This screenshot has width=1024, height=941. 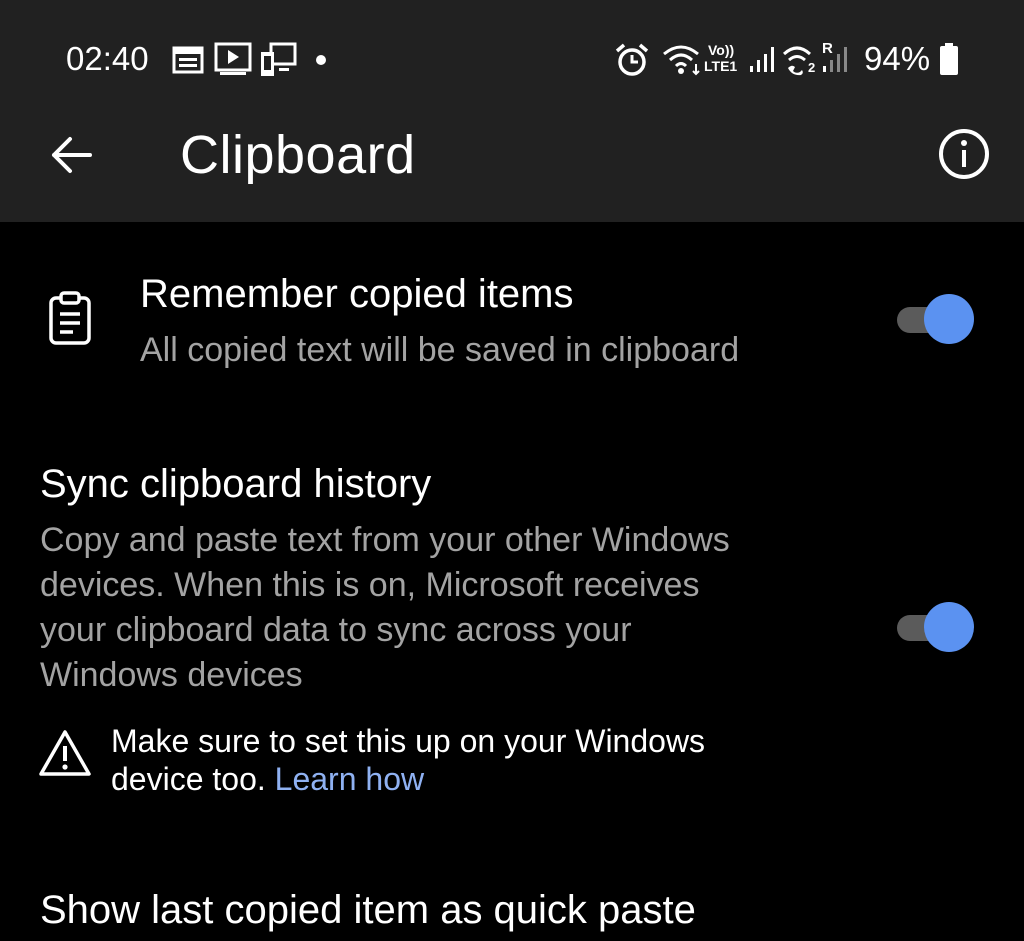 I want to click on remember-copied-items-toggle, so click(x=937, y=319).